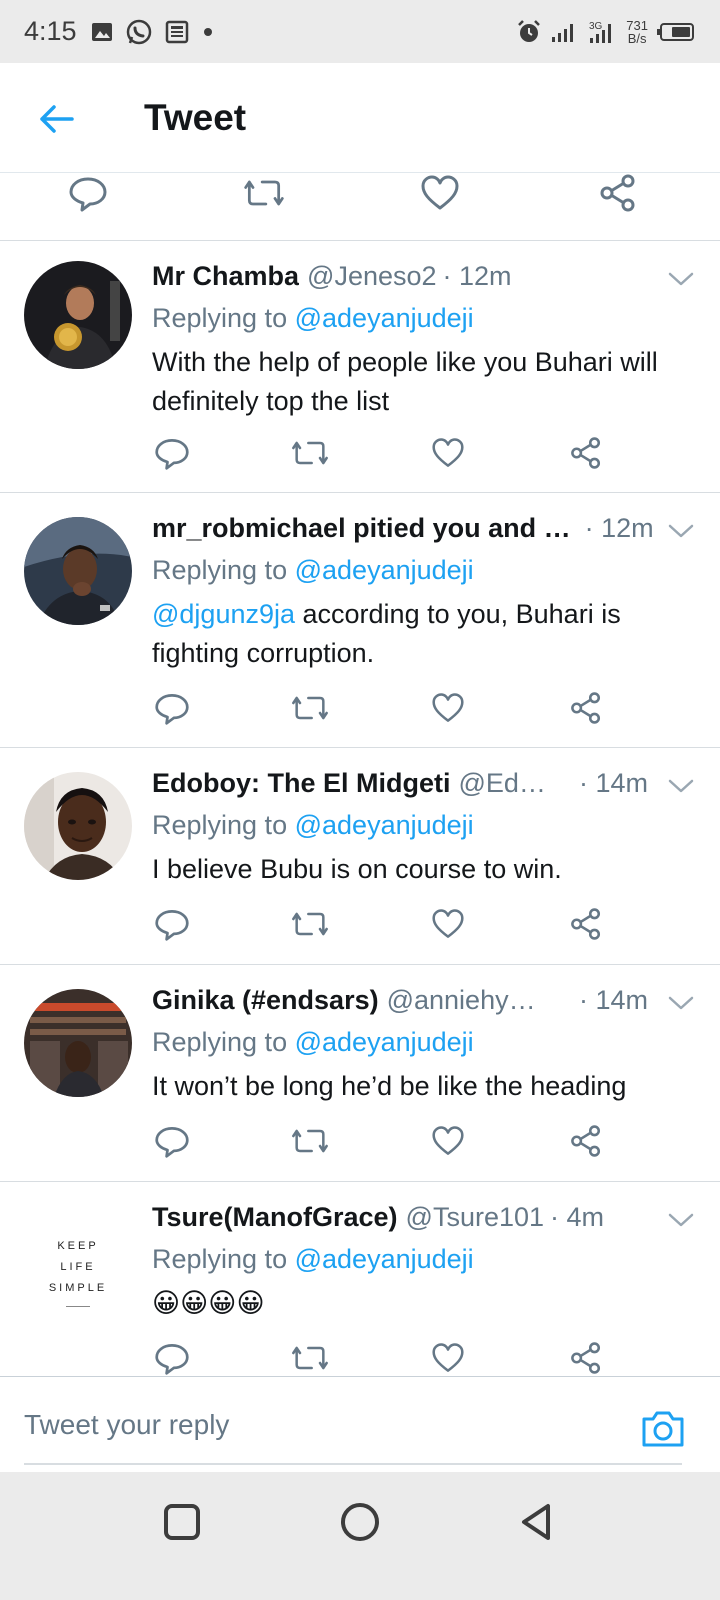 The image size is (720, 1600). Describe the element at coordinates (265, 1000) in the screenshot. I see `user-name: Ginika (#endsars)` at that location.